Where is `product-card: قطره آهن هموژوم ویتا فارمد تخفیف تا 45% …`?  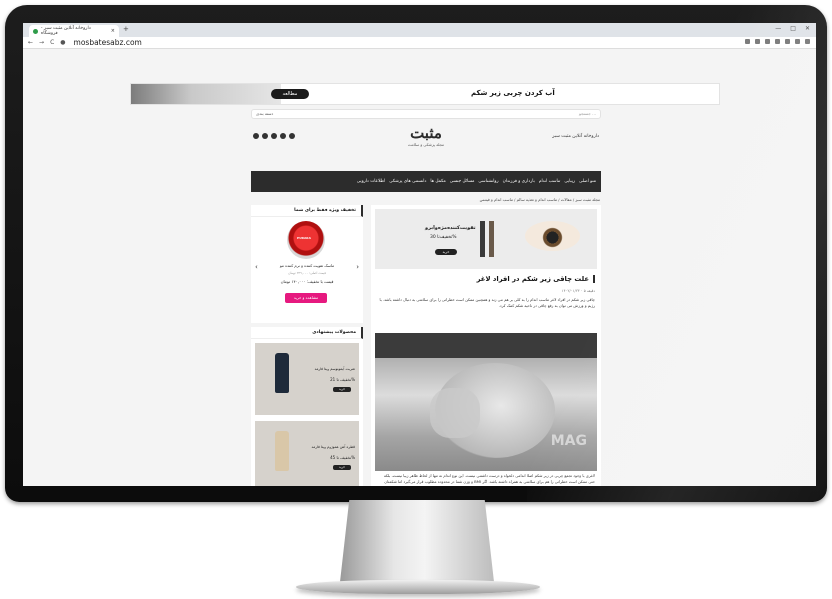 product-card: قطره آهن هموژوم ویتا فارمد تخفیف تا 45% … is located at coordinates (307, 453).